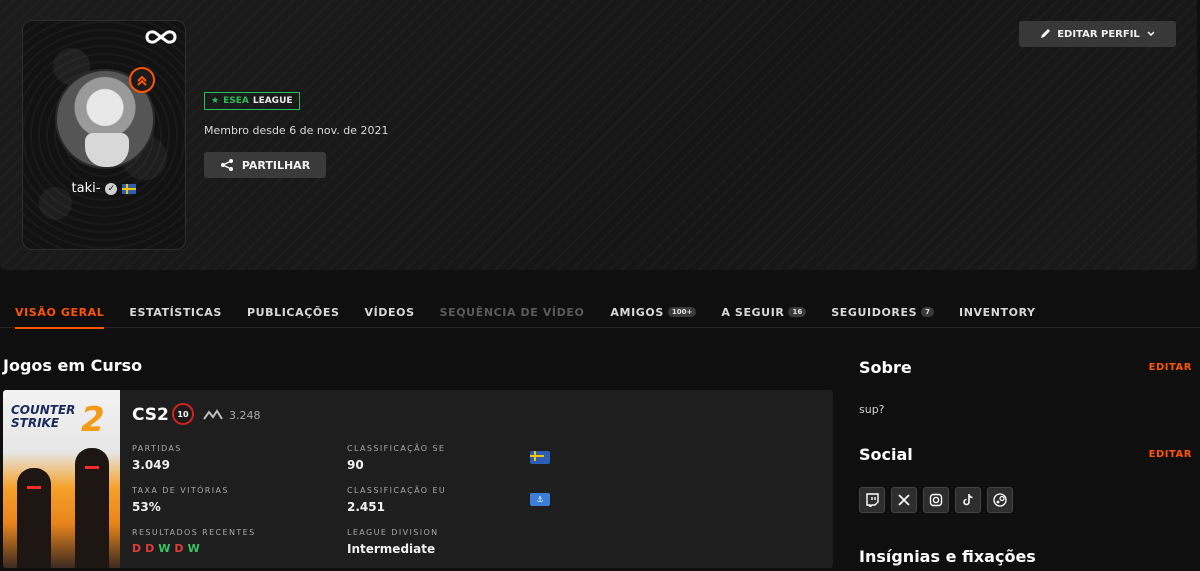 The image size is (1200, 571). I want to click on tab-video-sequence: SEQUÊNCIA DE VÍDEO, so click(512, 312).